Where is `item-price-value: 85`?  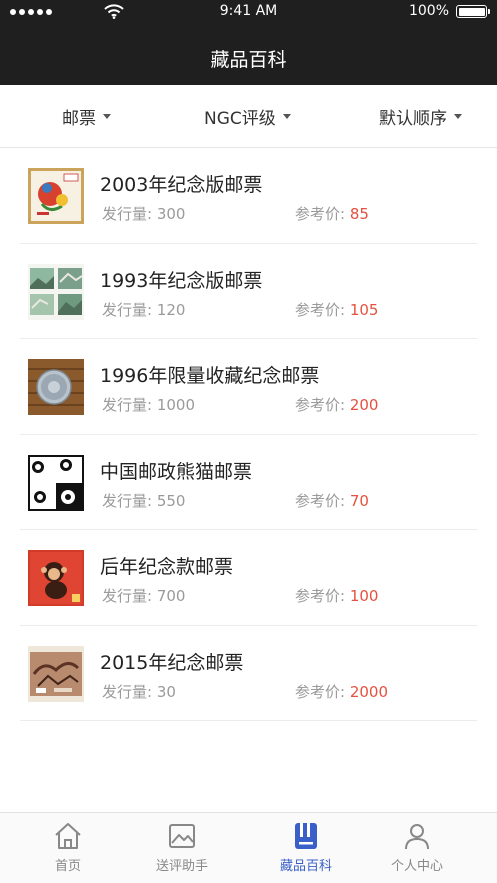 item-price-value: 85 is located at coordinates (359, 214).